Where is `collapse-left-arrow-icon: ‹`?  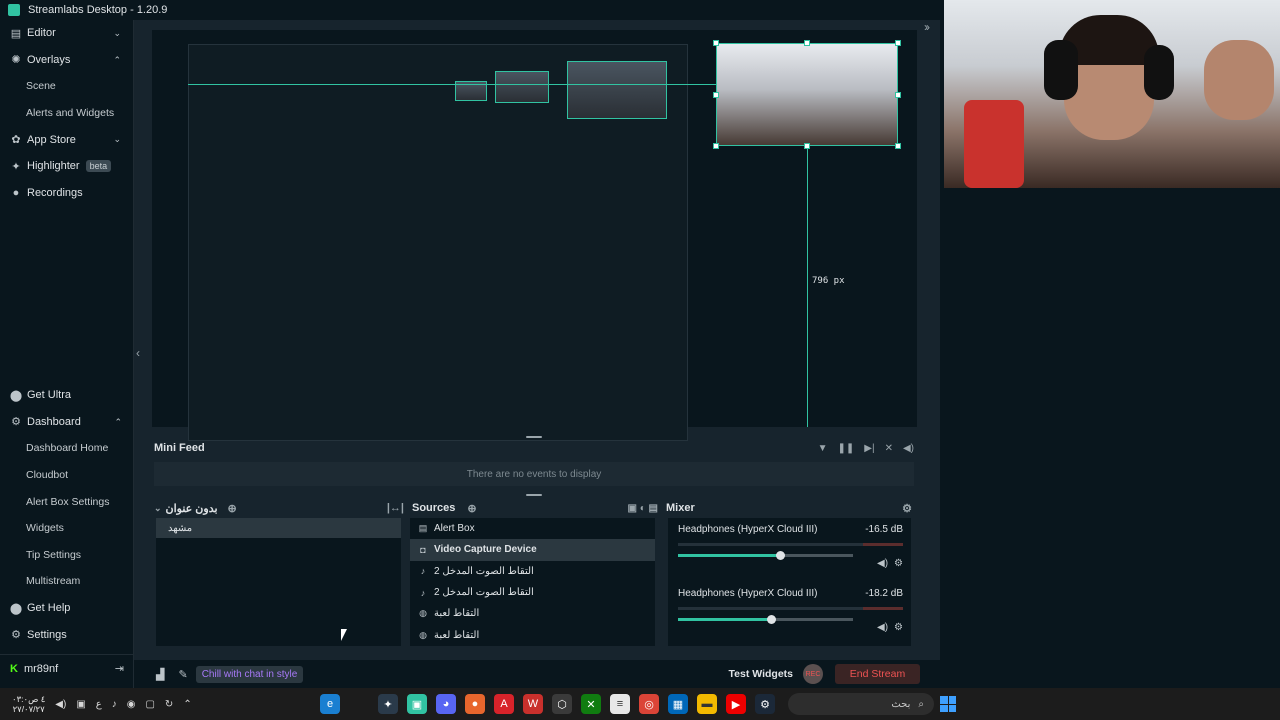
collapse-left-arrow-icon: ‹ is located at coordinates (138, 353).